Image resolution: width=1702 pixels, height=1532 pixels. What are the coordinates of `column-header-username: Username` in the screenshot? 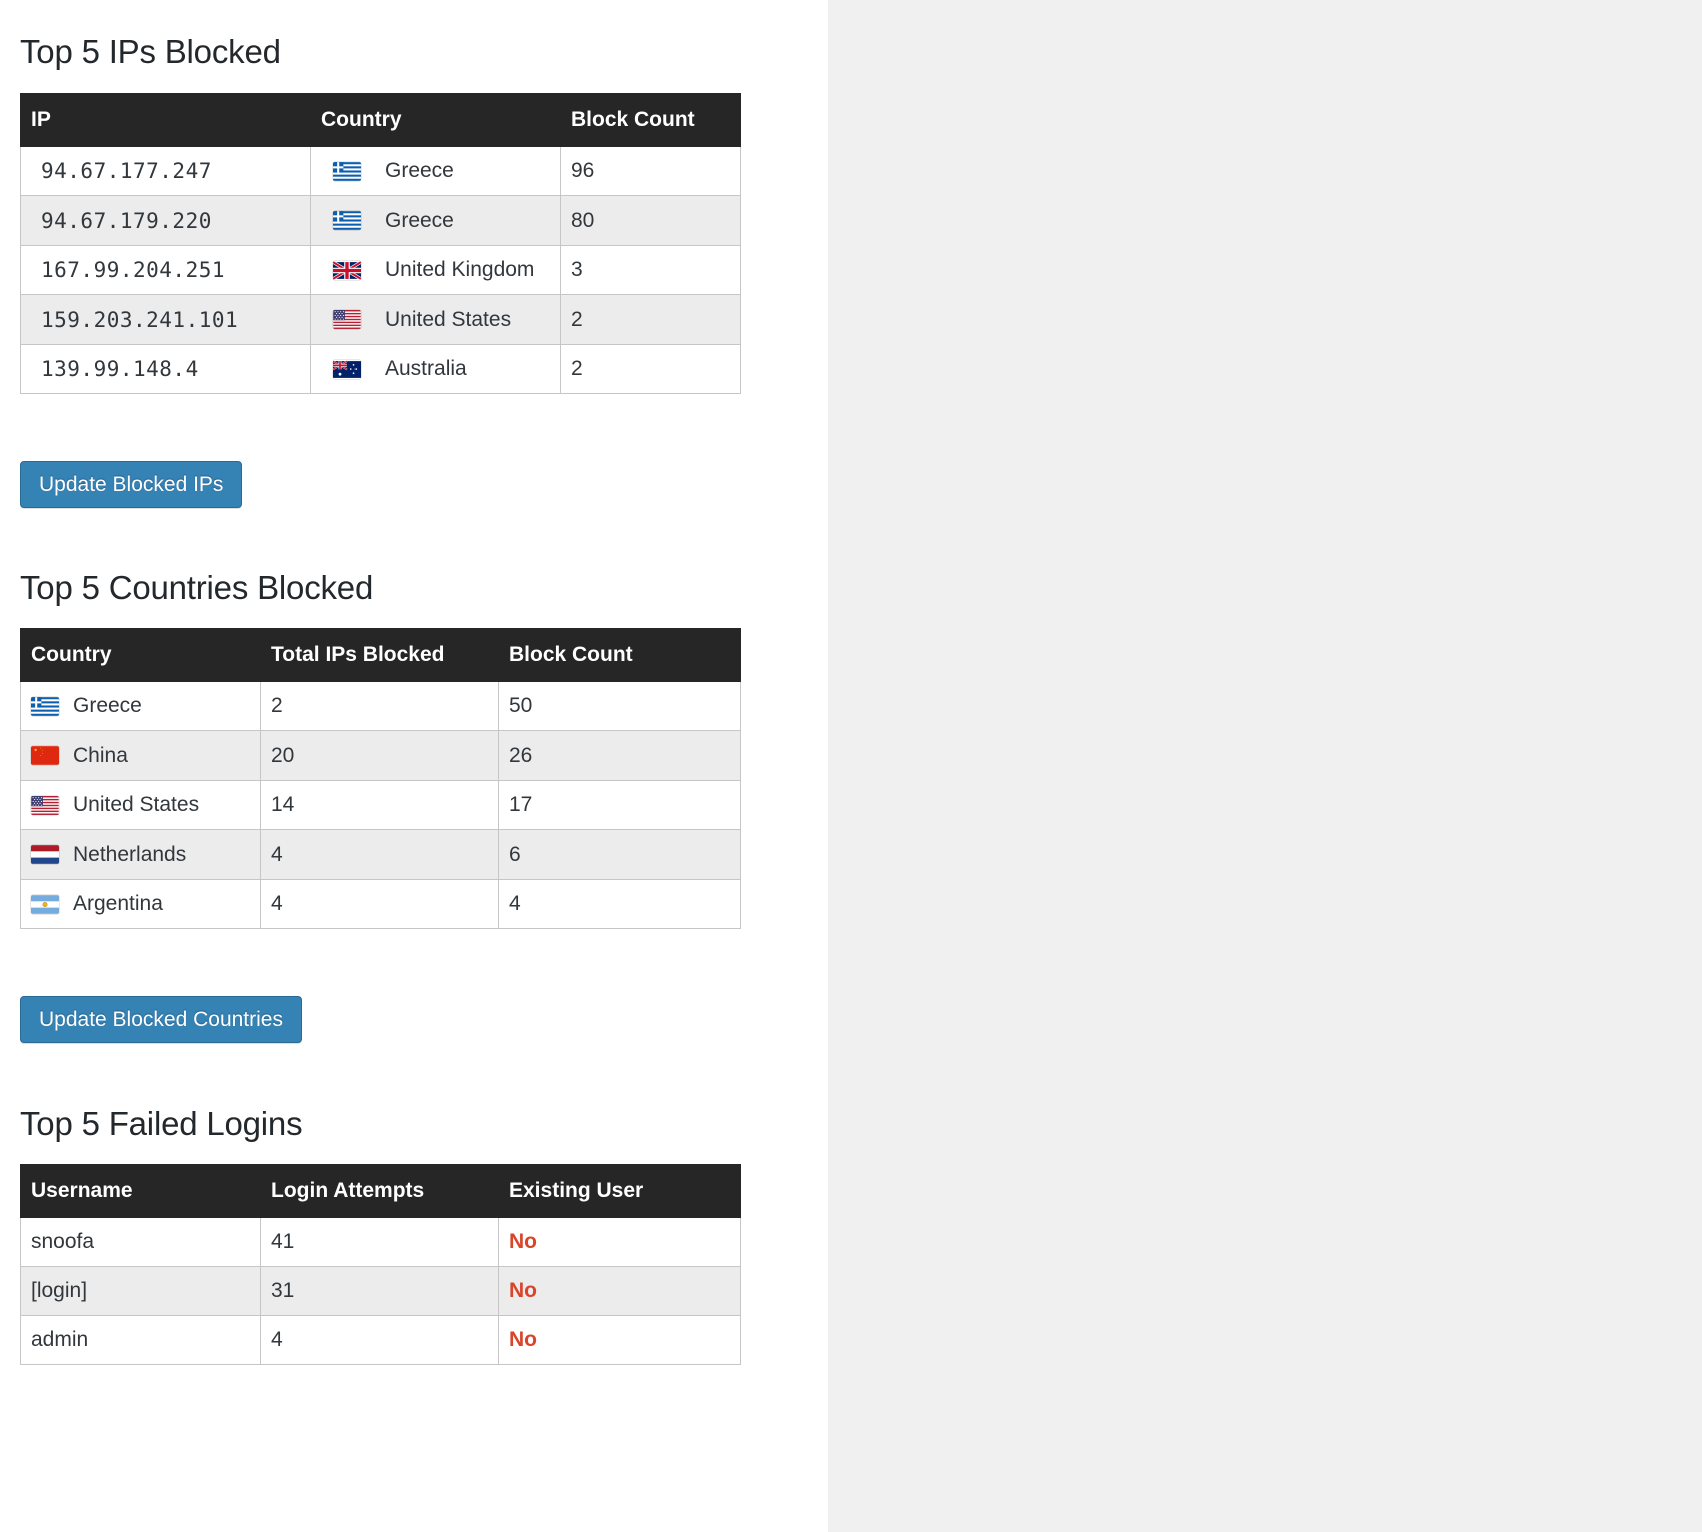 It's located at (140, 1191).